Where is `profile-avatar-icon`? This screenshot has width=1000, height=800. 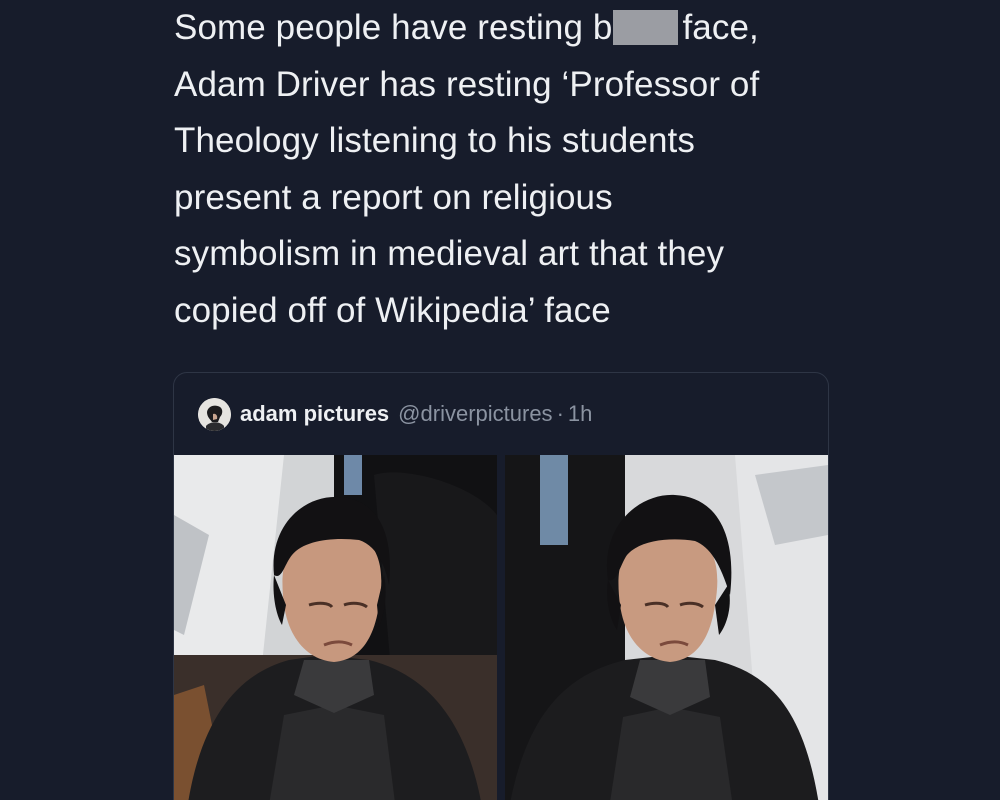
profile-avatar-icon is located at coordinates (214, 414).